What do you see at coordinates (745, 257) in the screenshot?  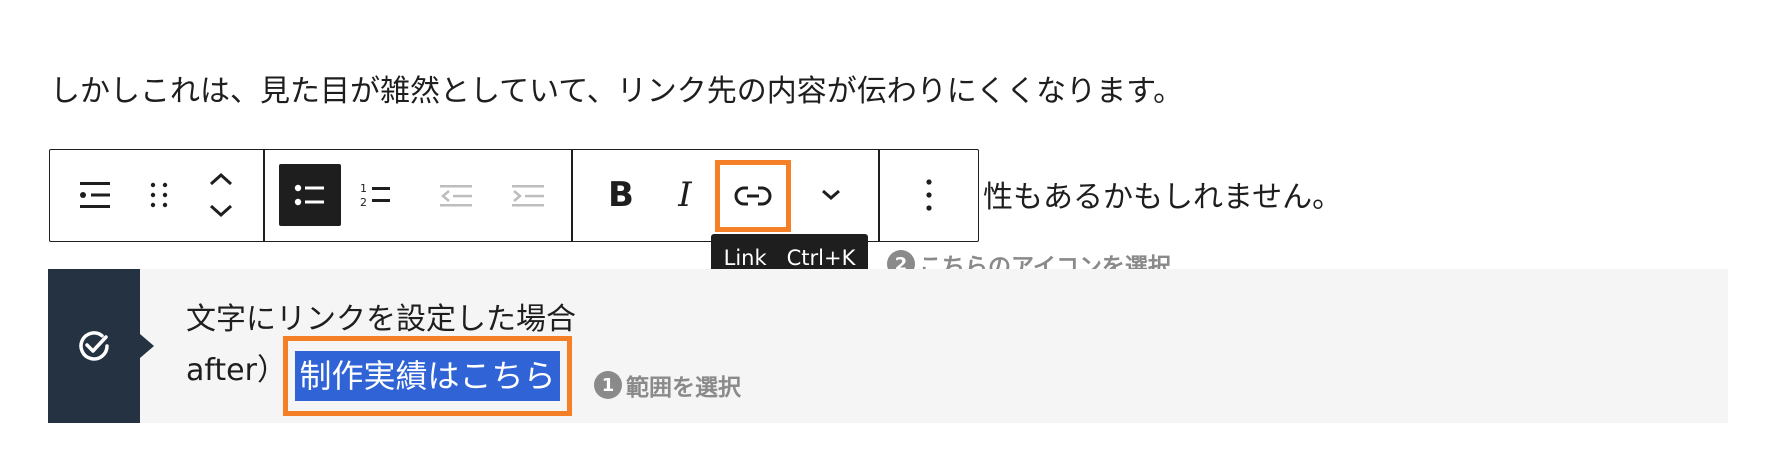 I see `tooltip-label: Link` at bounding box center [745, 257].